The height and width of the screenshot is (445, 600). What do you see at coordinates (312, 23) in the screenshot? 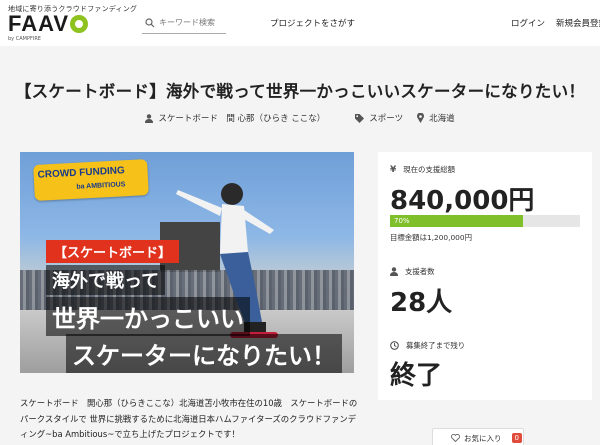
I see `nav-find-projects: プロジェクトをさがす` at bounding box center [312, 23].